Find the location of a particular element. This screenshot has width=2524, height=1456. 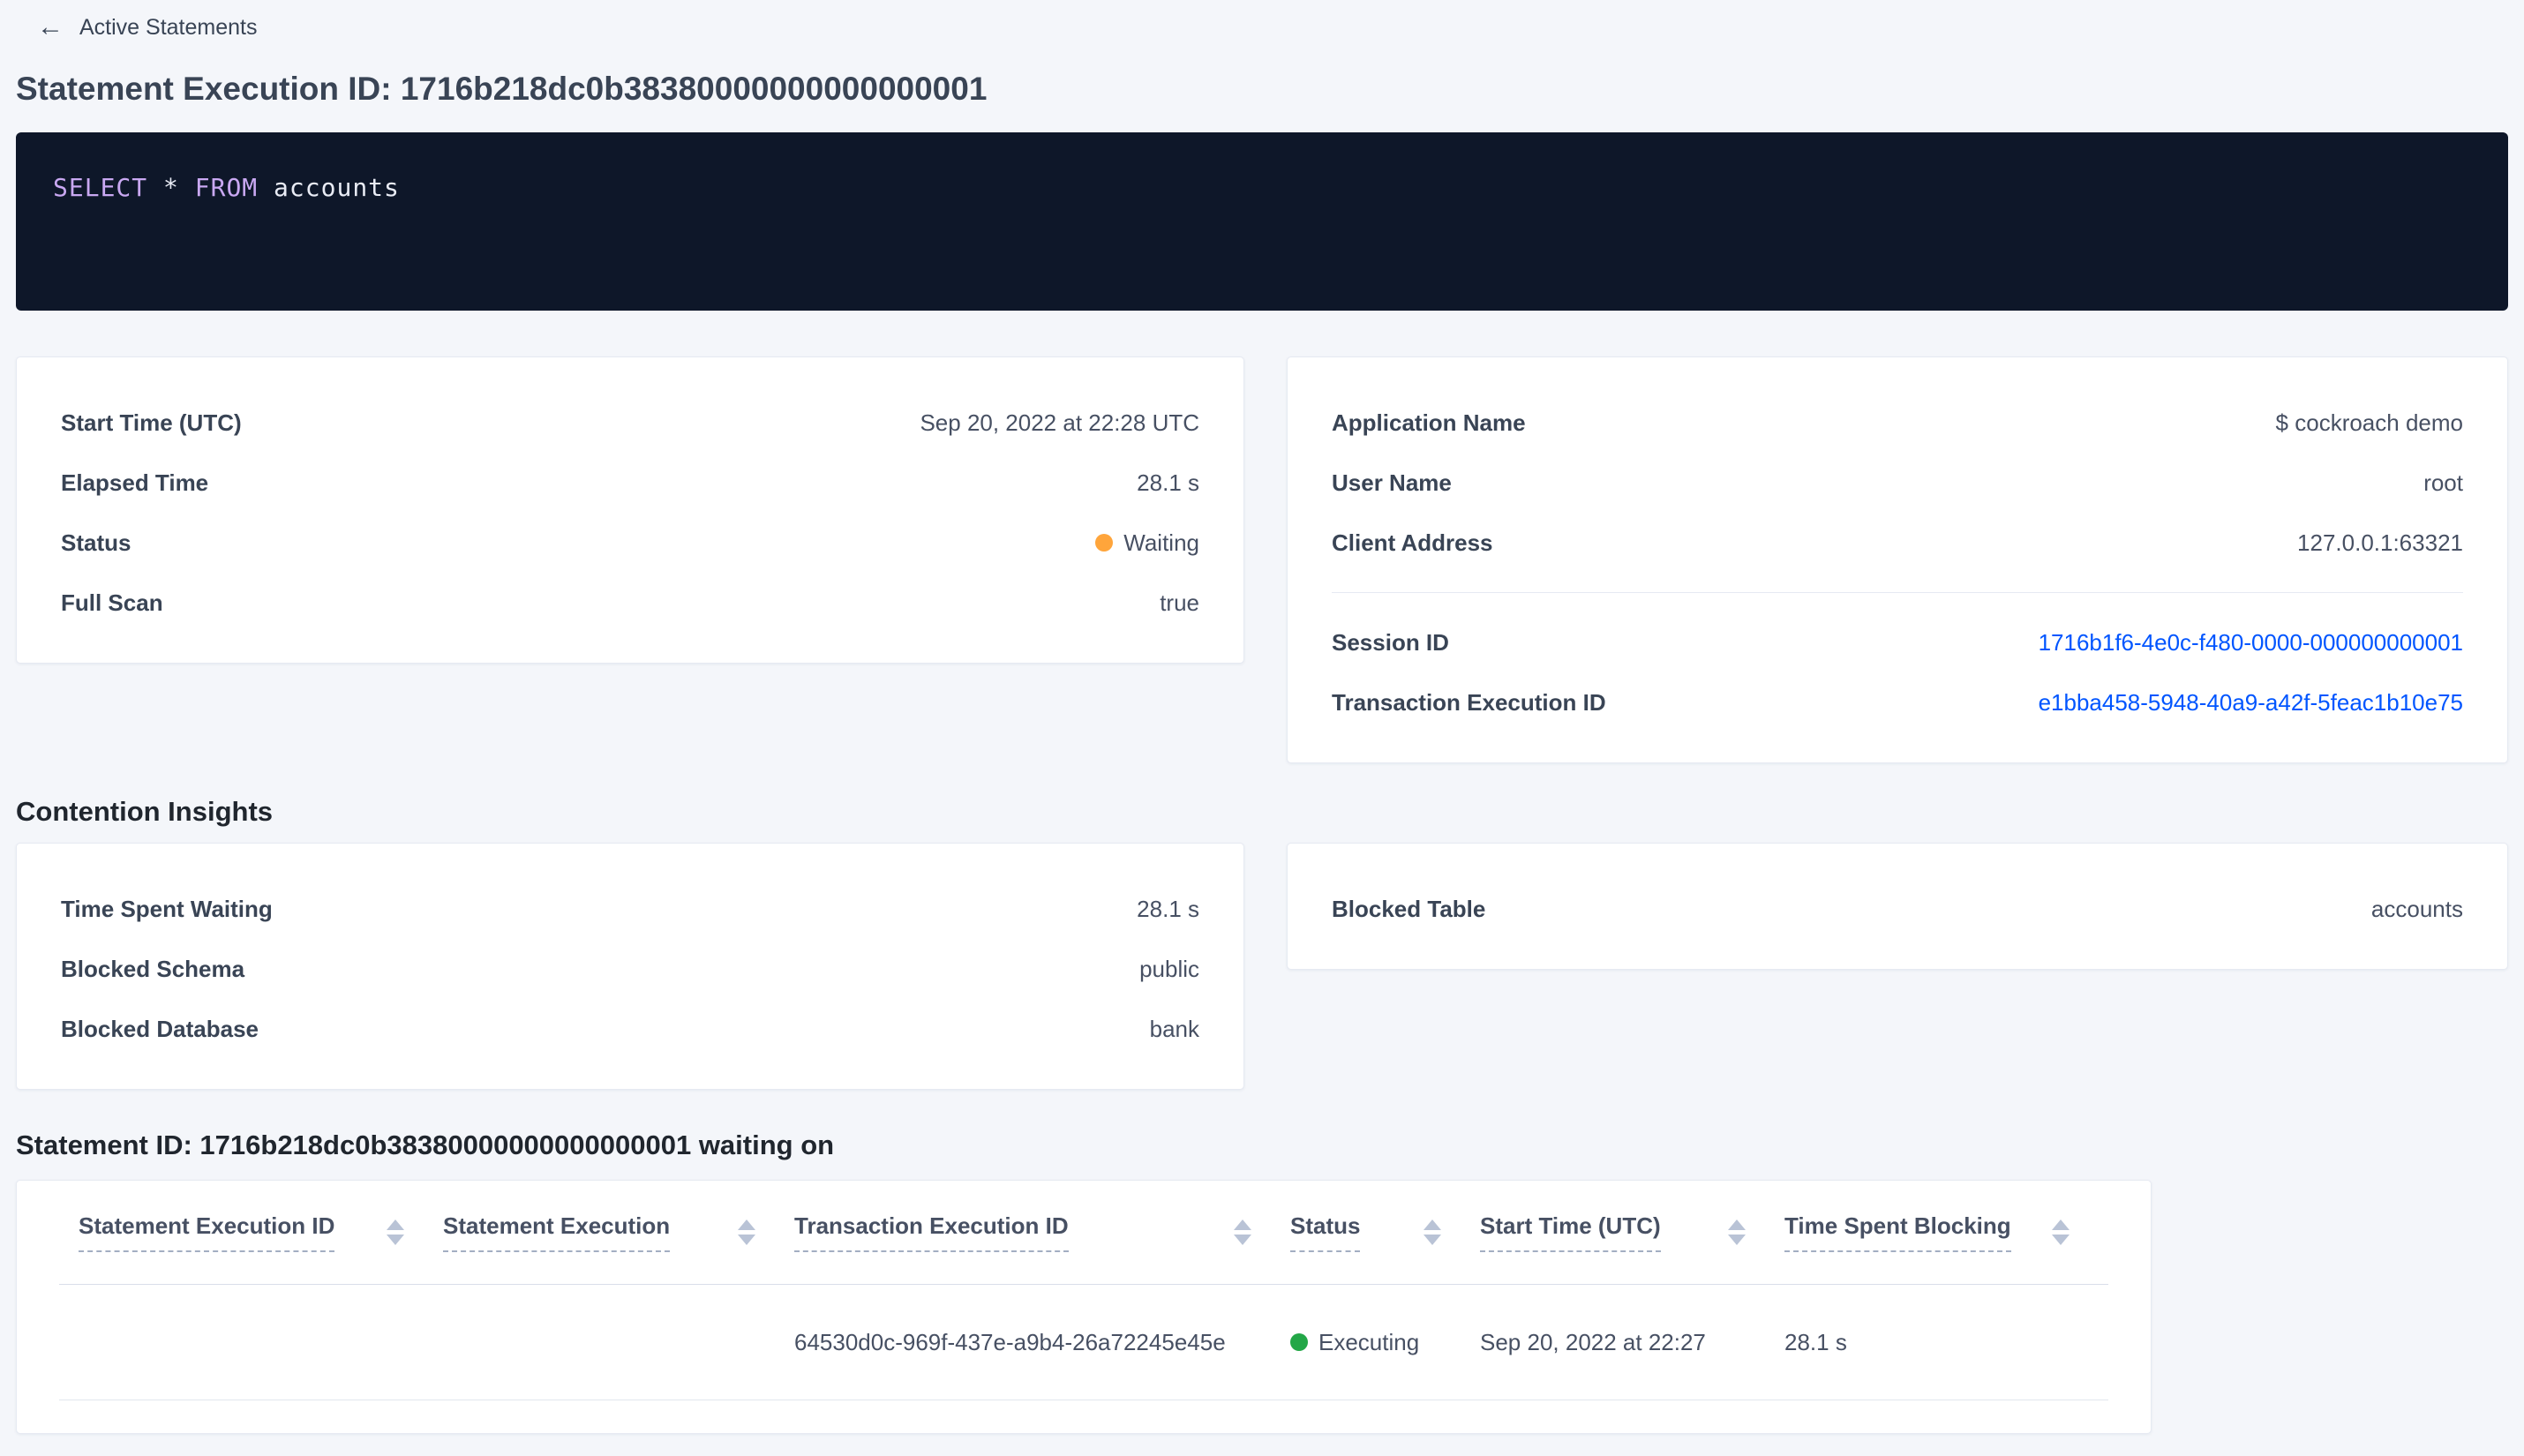

blocked-table-label: Blocked Table is located at coordinates (1409, 909).